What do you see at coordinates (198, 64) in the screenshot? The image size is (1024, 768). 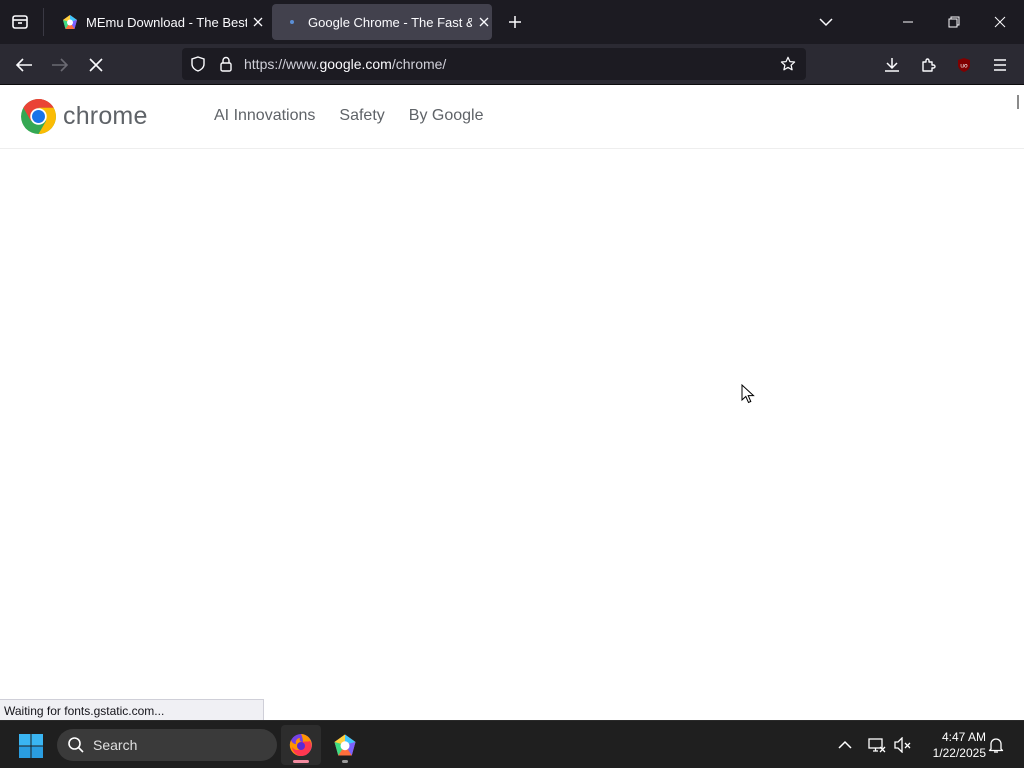 I see `tracking-protection-shield-icon` at bounding box center [198, 64].